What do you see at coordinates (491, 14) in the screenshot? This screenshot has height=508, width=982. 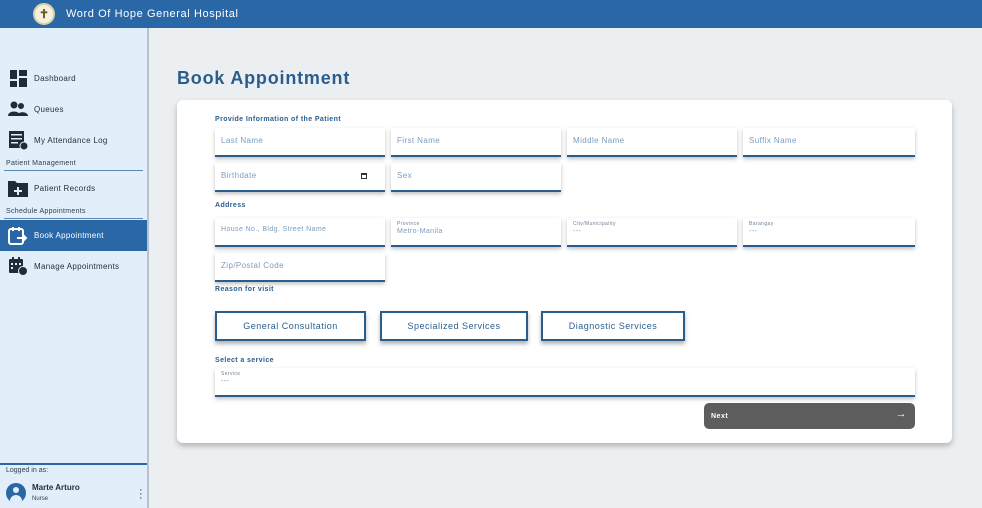 I see `top-bar: ✝ Word Of Hope General Hospital` at bounding box center [491, 14].